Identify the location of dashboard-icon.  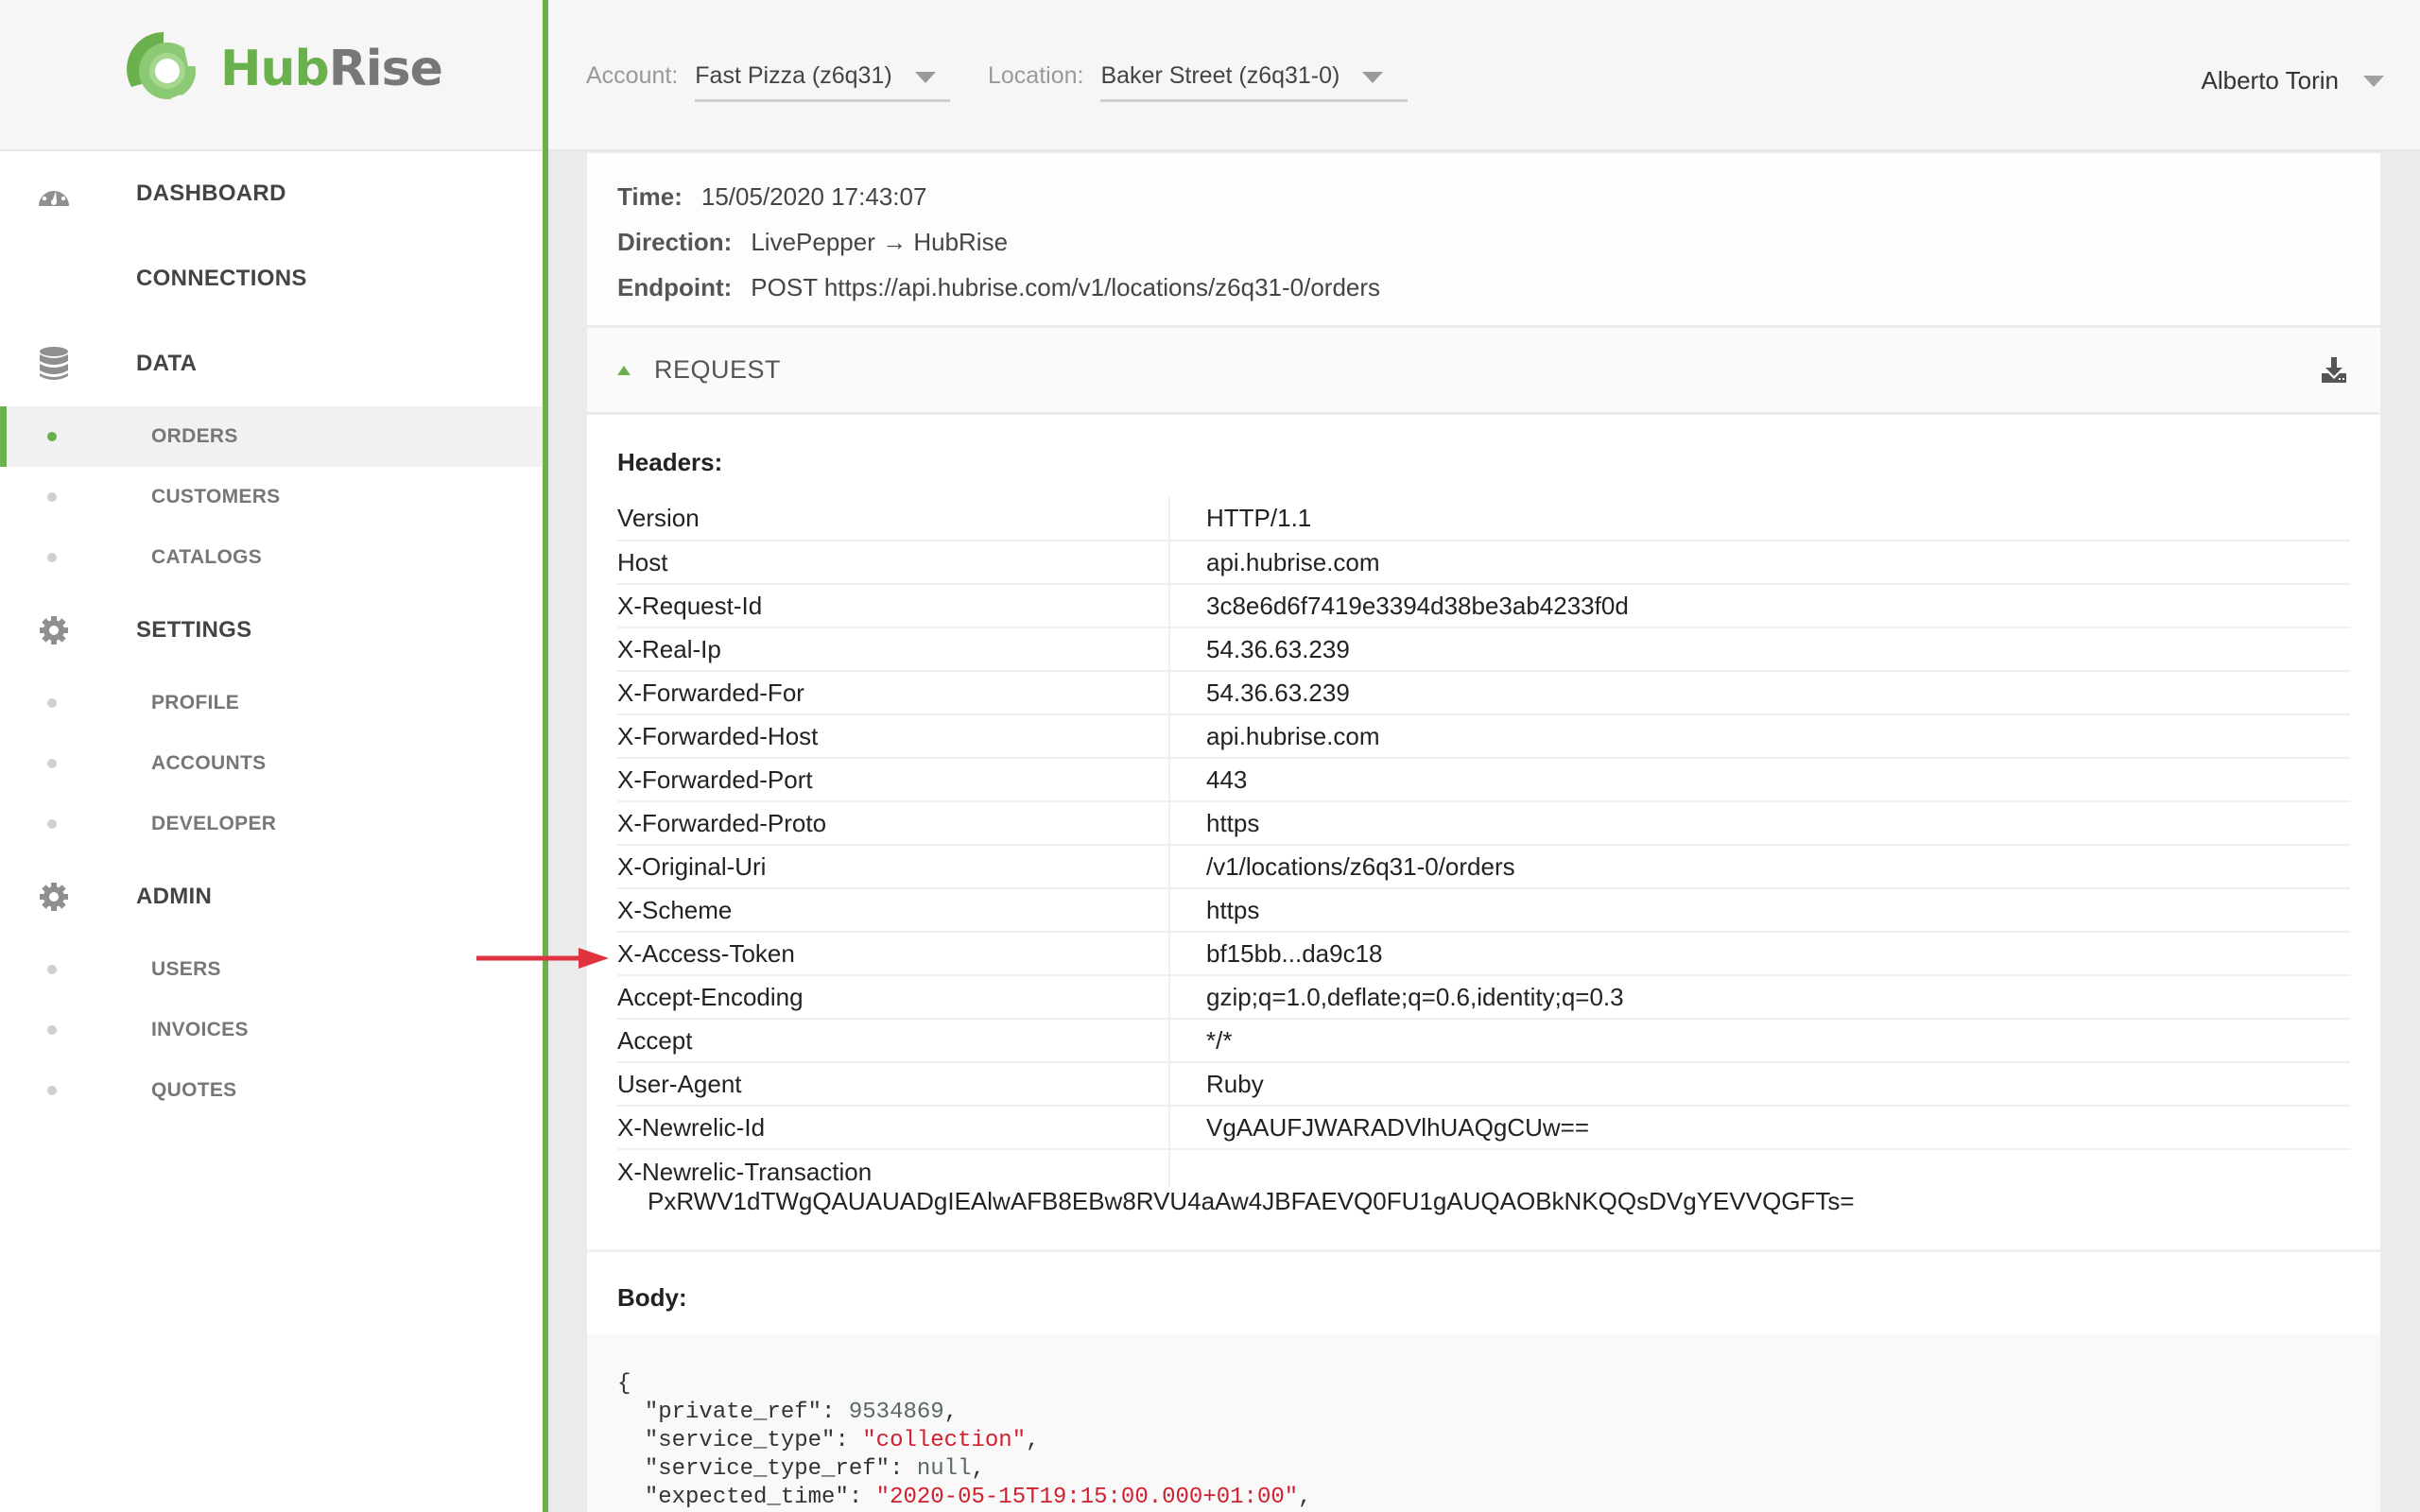
(54, 194).